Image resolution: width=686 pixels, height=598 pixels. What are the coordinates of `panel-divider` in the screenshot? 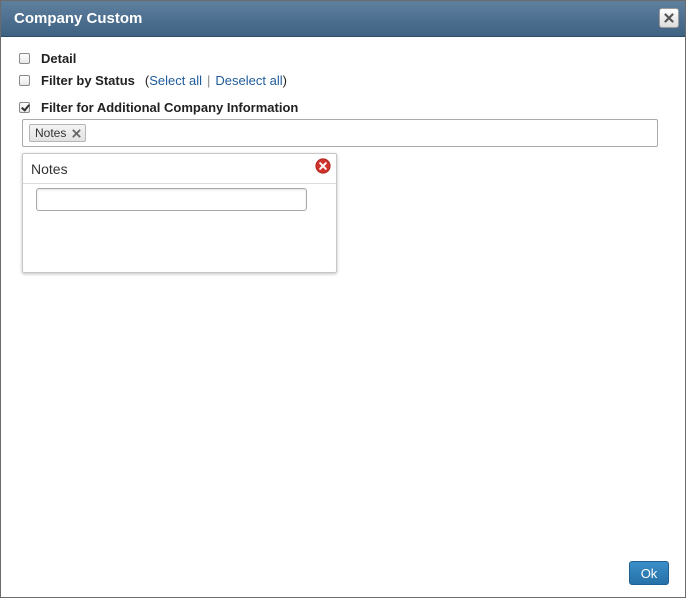 It's located at (179, 183).